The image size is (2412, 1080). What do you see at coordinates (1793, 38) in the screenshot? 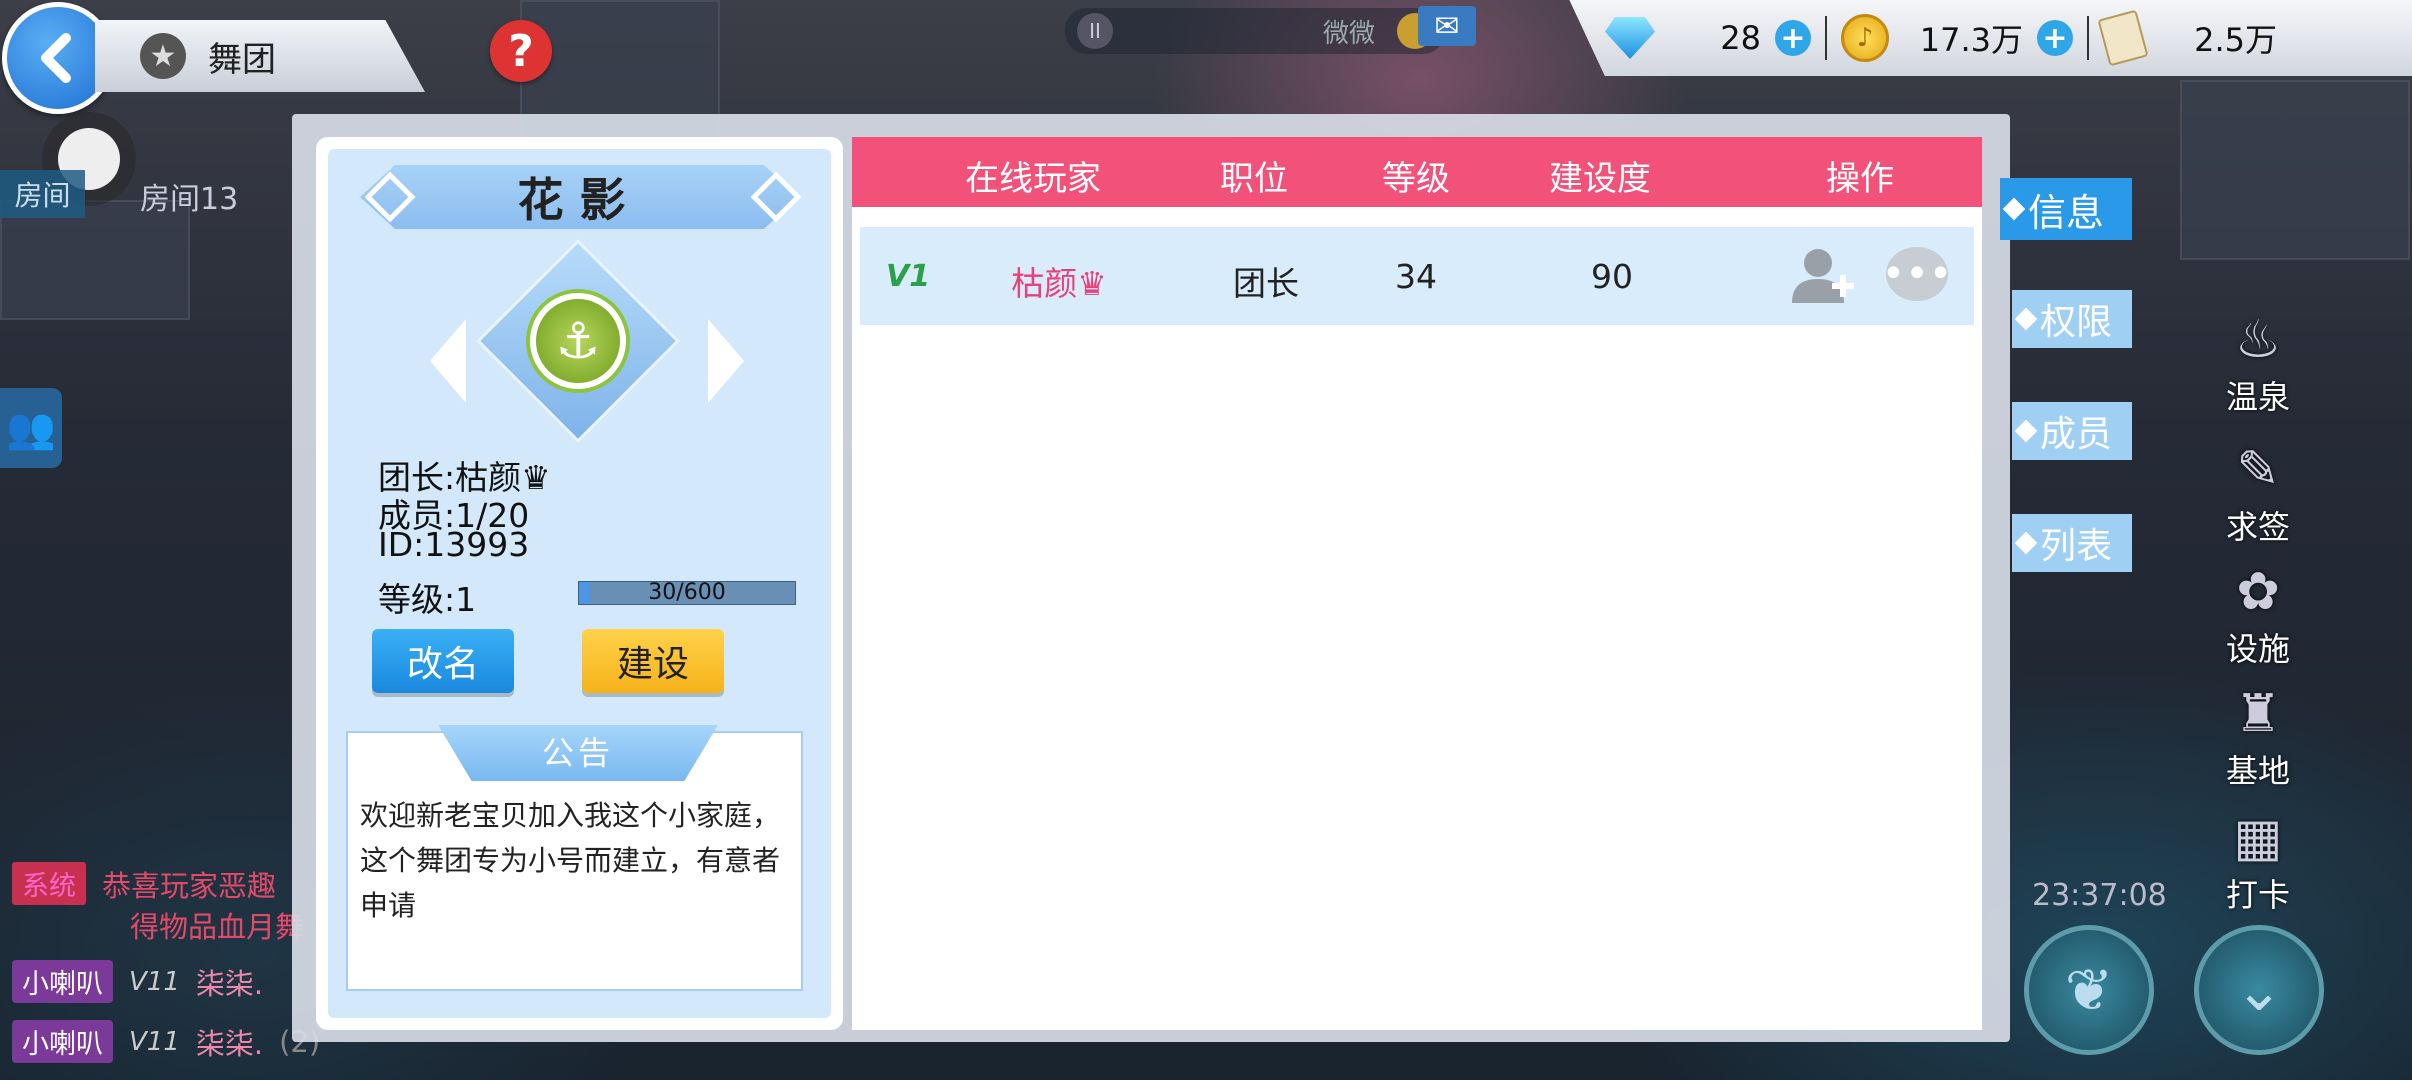
I see `add-diamond-button: +` at bounding box center [1793, 38].